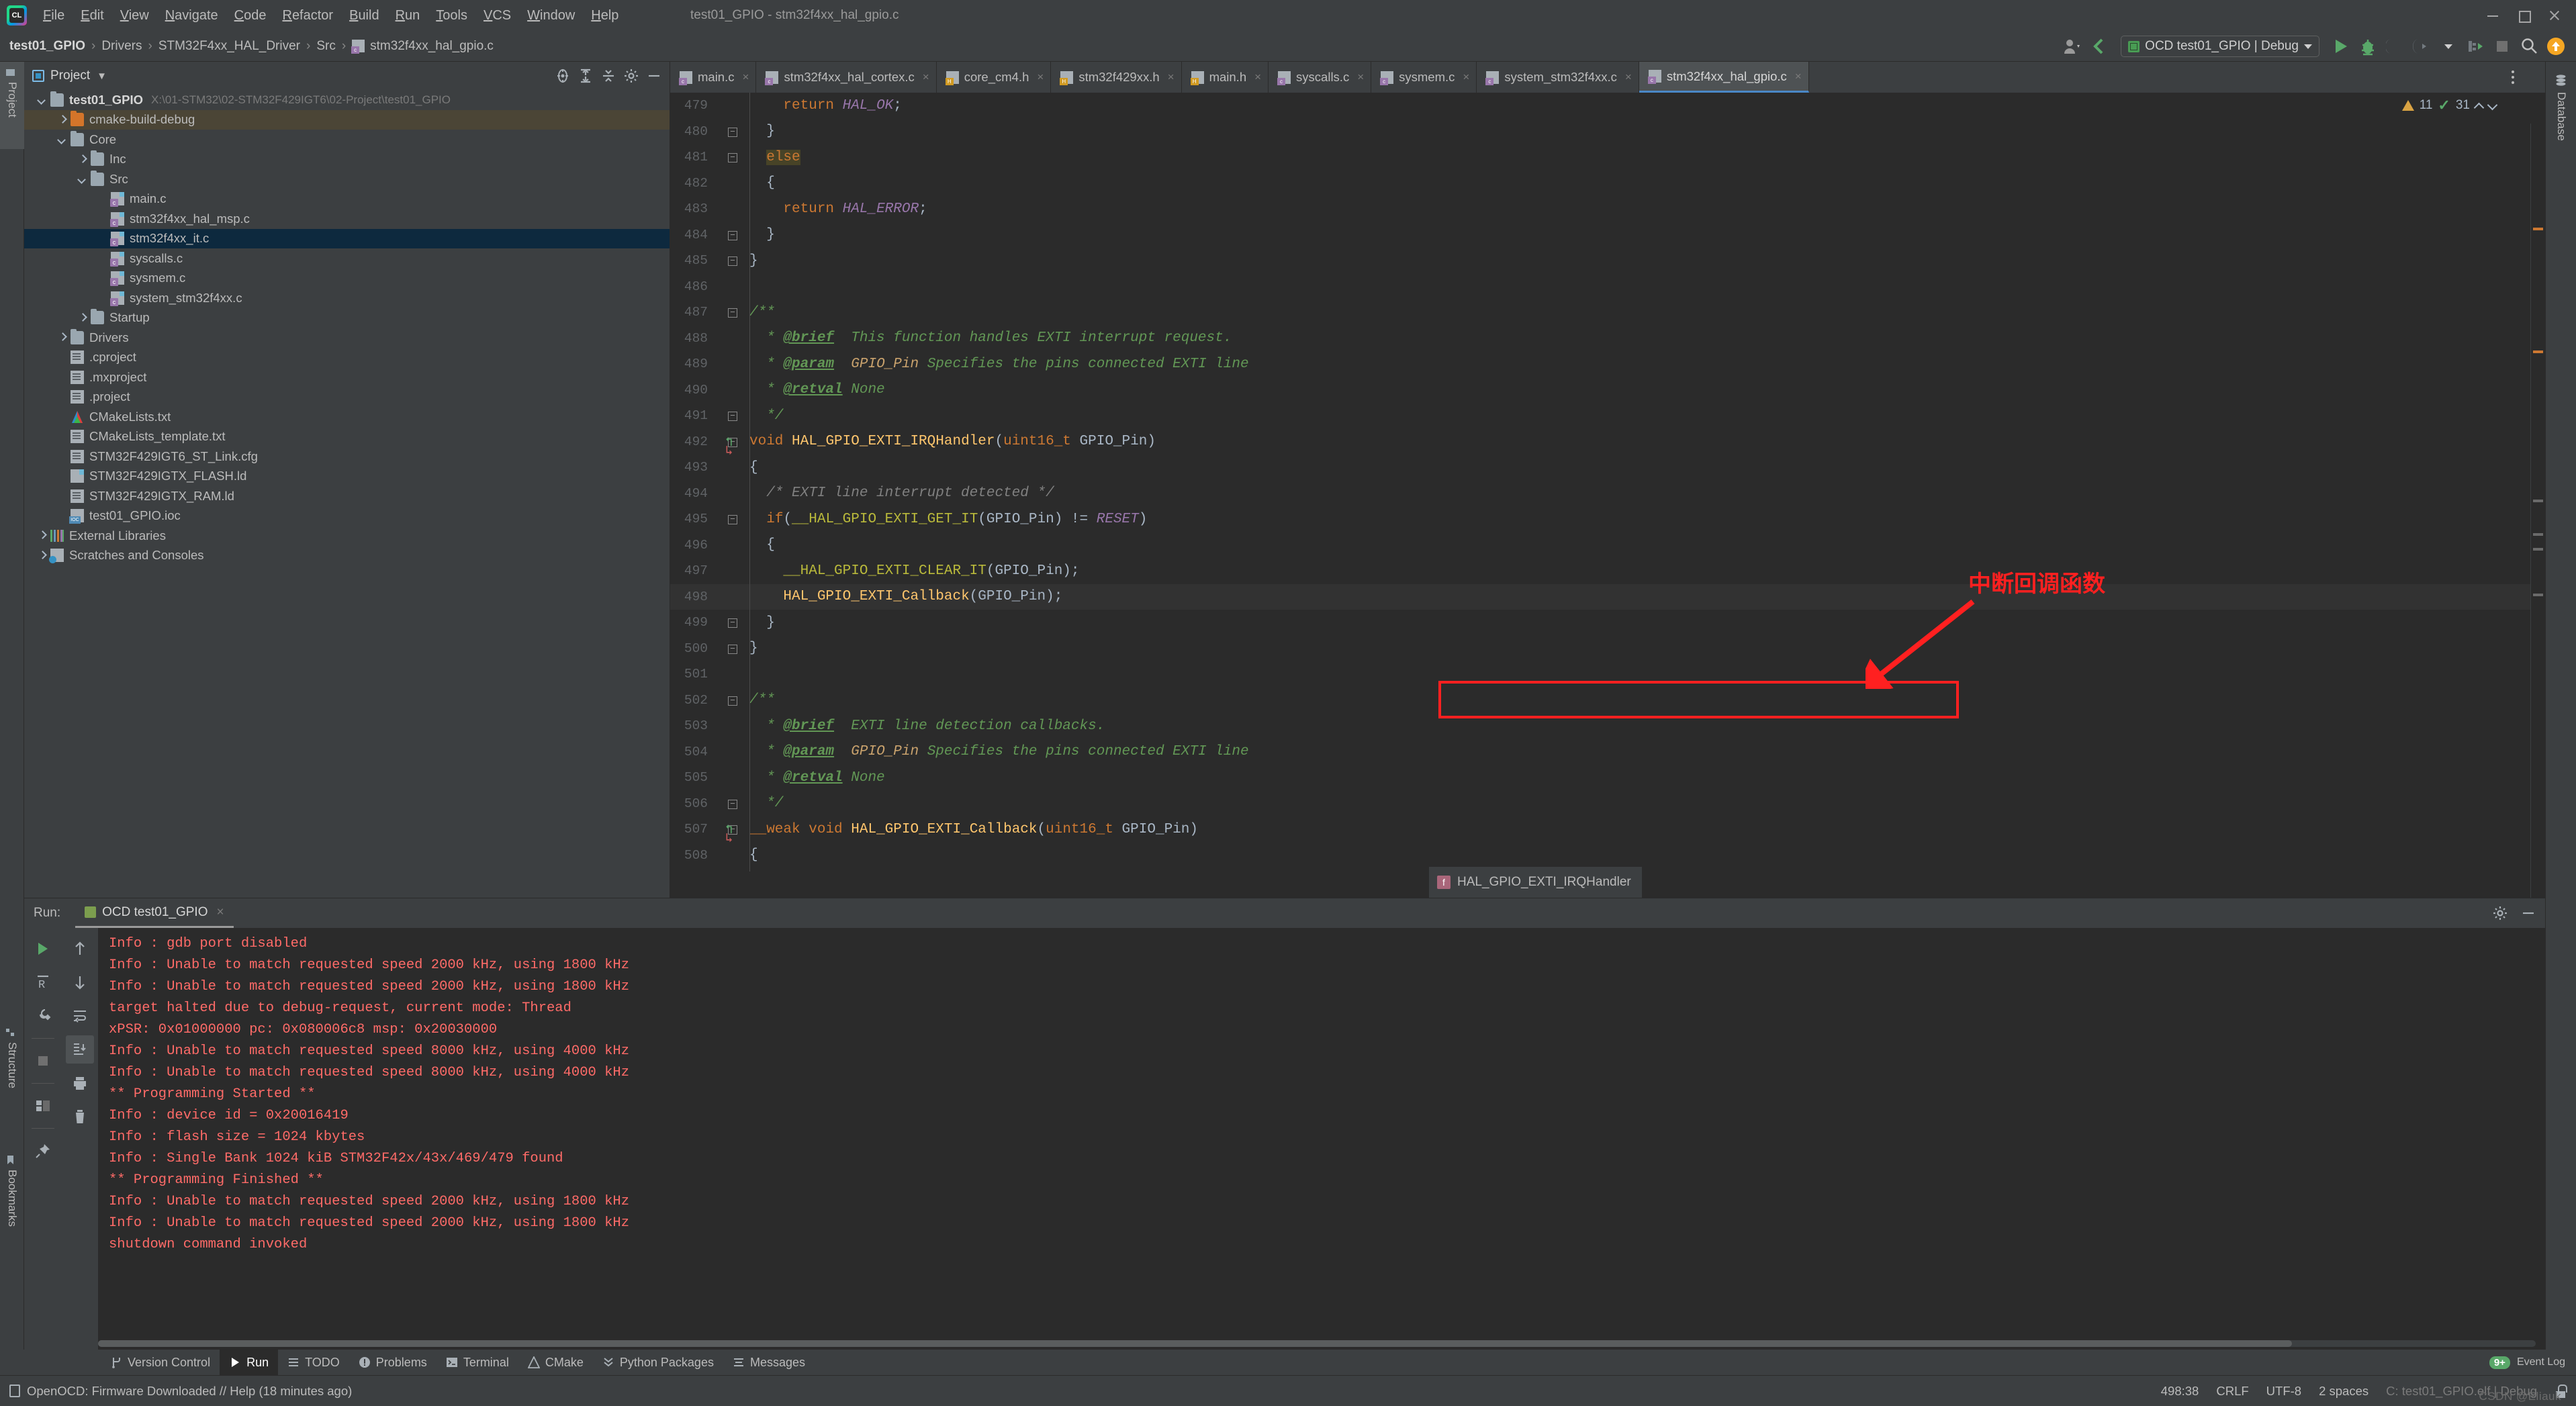  I want to click on code-line: 494 /* EXTI line interrupt detected */, so click(1607, 494).